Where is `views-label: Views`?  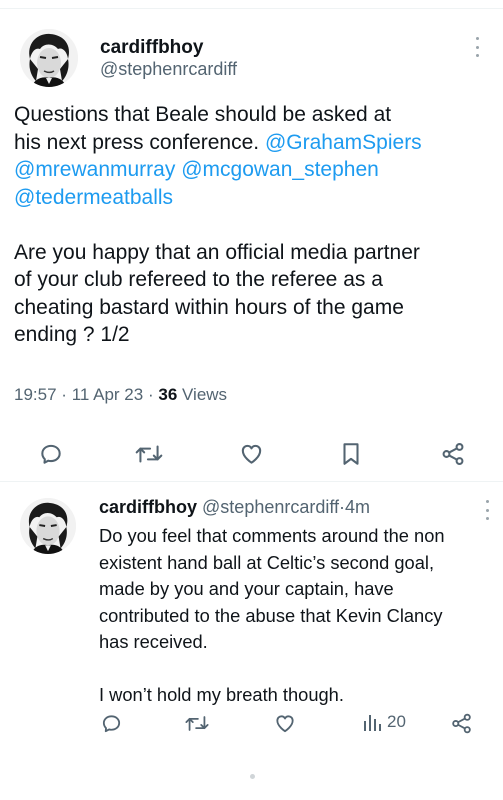 views-label: Views is located at coordinates (205, 394).